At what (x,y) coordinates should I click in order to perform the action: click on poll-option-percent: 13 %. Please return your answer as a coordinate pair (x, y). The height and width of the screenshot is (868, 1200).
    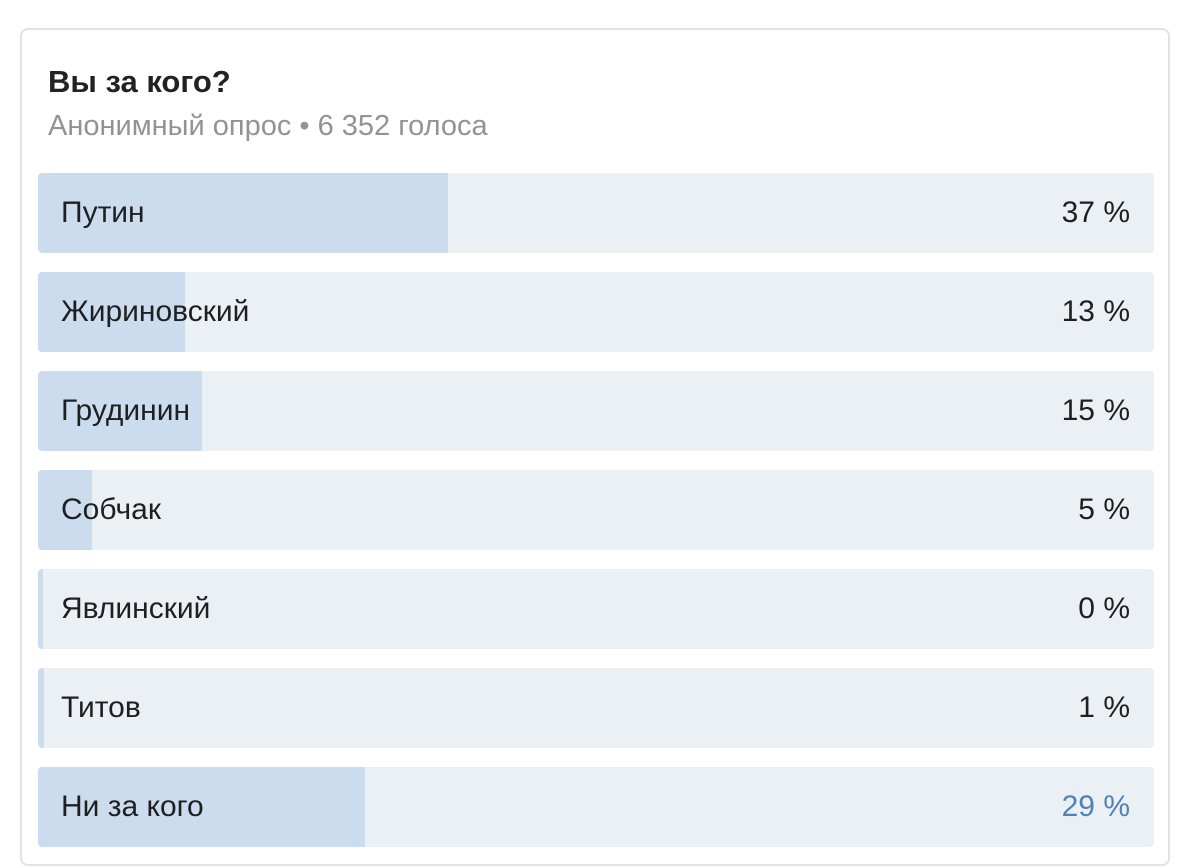
    Looking at the image, I should click on (1095, 311).